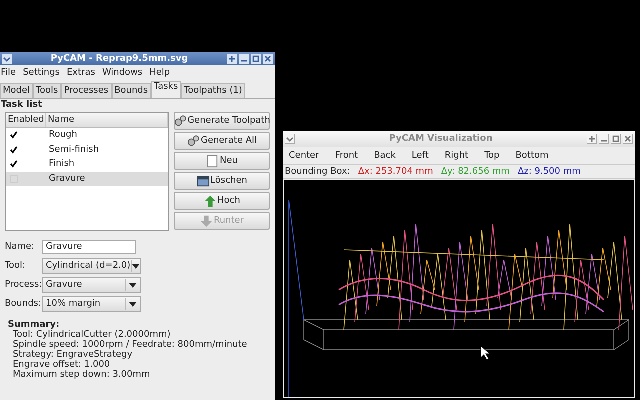 The height and width of the screenshot is (400, 640). What do you see at coordinates (22, 105) in the screenshot?
I see `section-title: Task list` at bounding box center [22, 105].